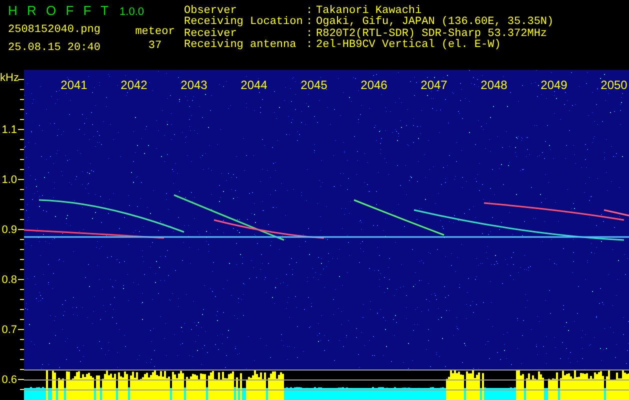 This screenshot has width=629, height=400. What do you see at coordinates (614, 85) in the screenshot?
I see `time-label: 2050` at bounding box center [614, 85].